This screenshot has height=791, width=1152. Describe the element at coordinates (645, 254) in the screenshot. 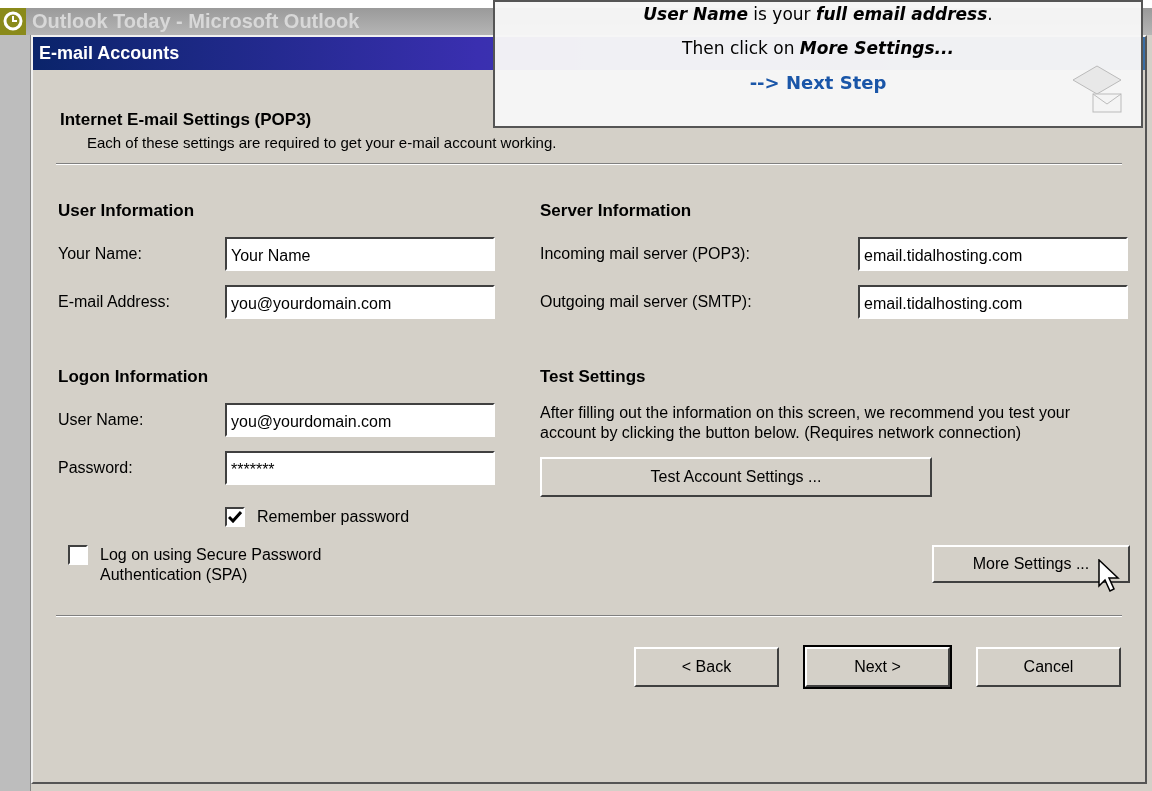

I see `field-label: Incoming mail server (POP3):` at that location.